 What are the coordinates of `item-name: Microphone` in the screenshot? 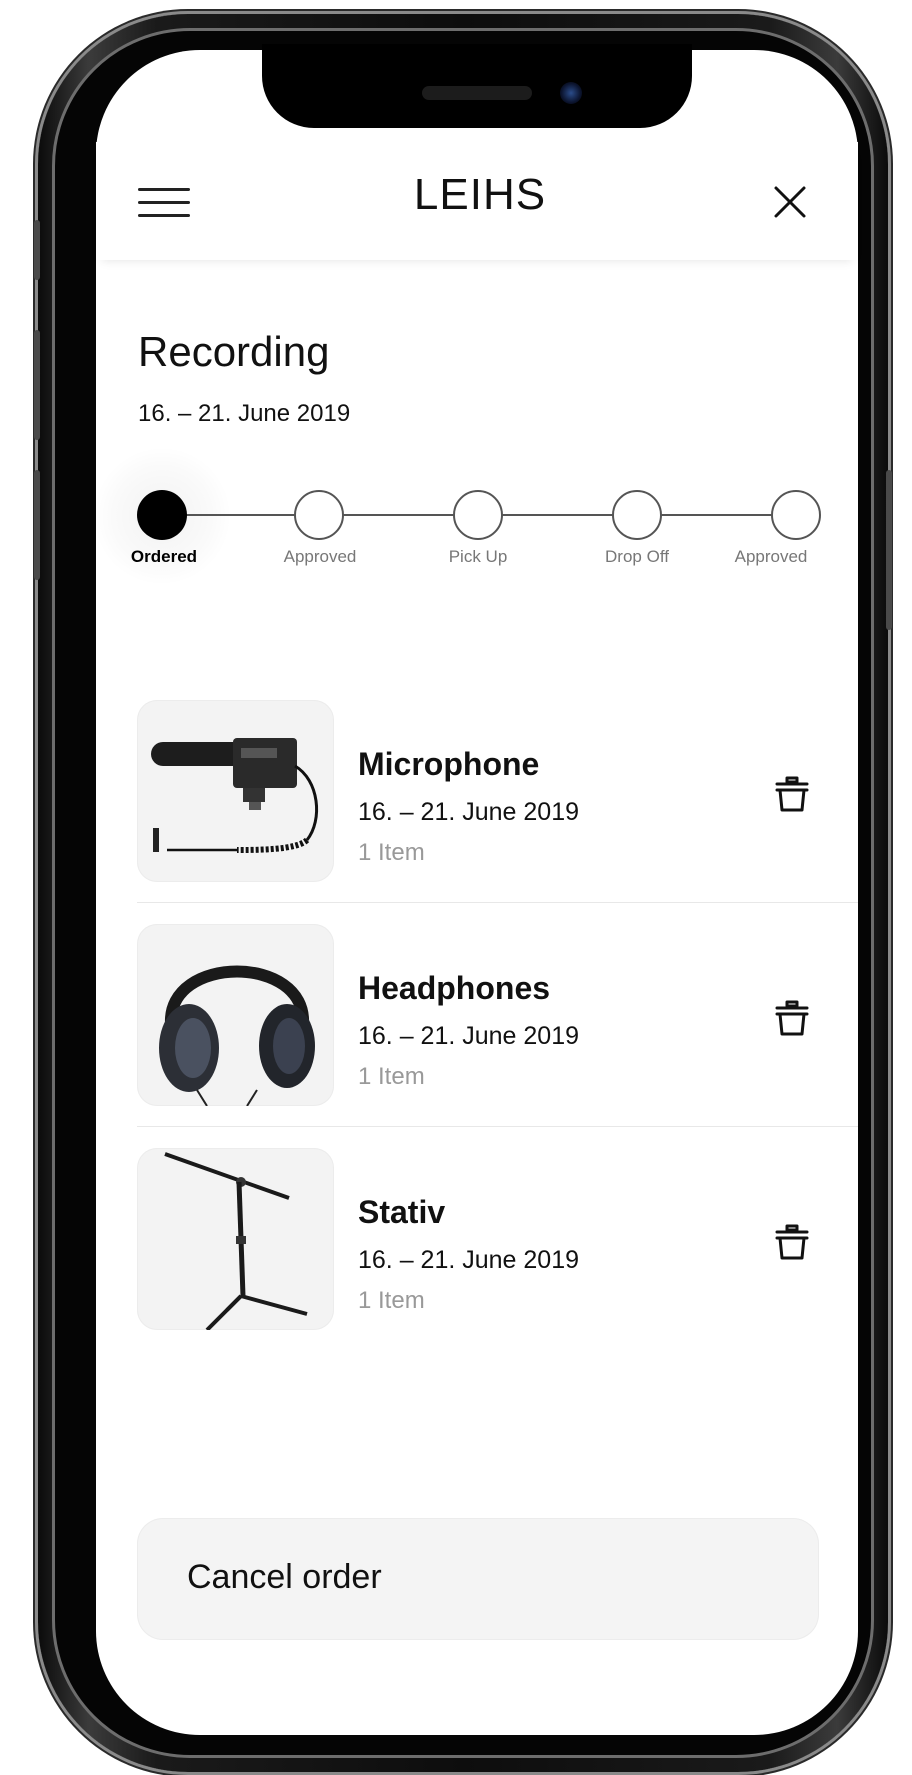 It's located at (449, 764).